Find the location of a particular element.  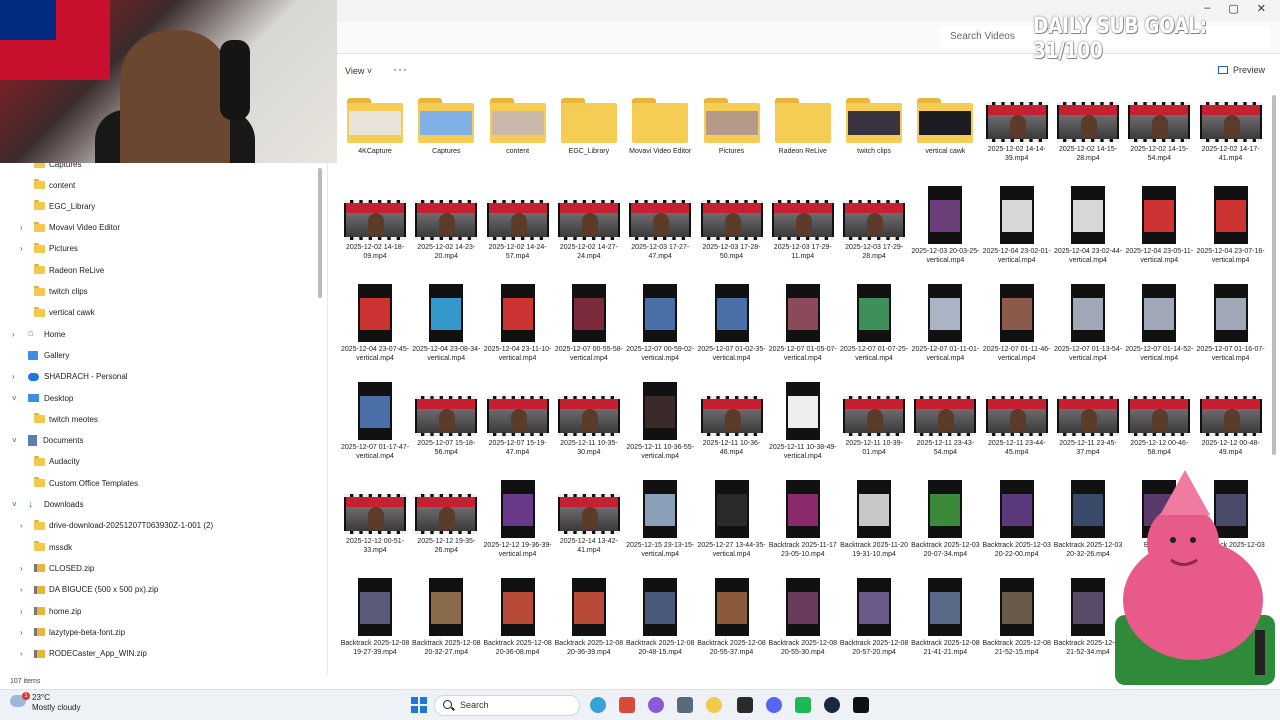

file-item: 2025-12-04 23-05-11-vertical.mp4 is located at coordinates (1159, 225).